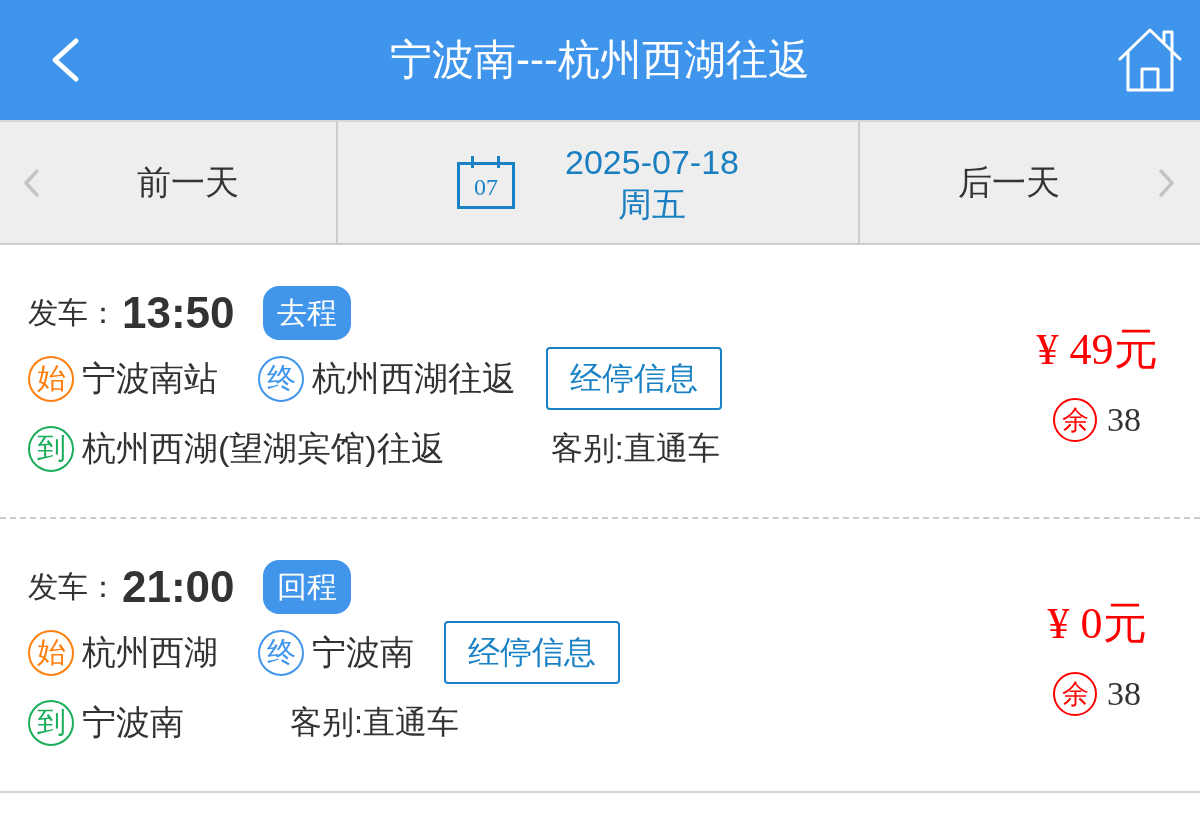  What do you see at coordinates (31, 182) in the screenshot?
I see `chevron-left-icon` at bounding box center [31, 182].